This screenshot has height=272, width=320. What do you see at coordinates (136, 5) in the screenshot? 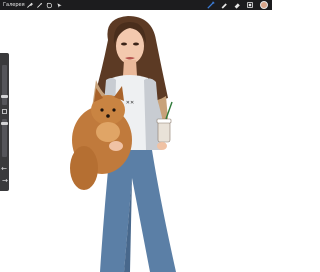
I see `top-toolbar: Галерея` at bounding box center [136, 5].